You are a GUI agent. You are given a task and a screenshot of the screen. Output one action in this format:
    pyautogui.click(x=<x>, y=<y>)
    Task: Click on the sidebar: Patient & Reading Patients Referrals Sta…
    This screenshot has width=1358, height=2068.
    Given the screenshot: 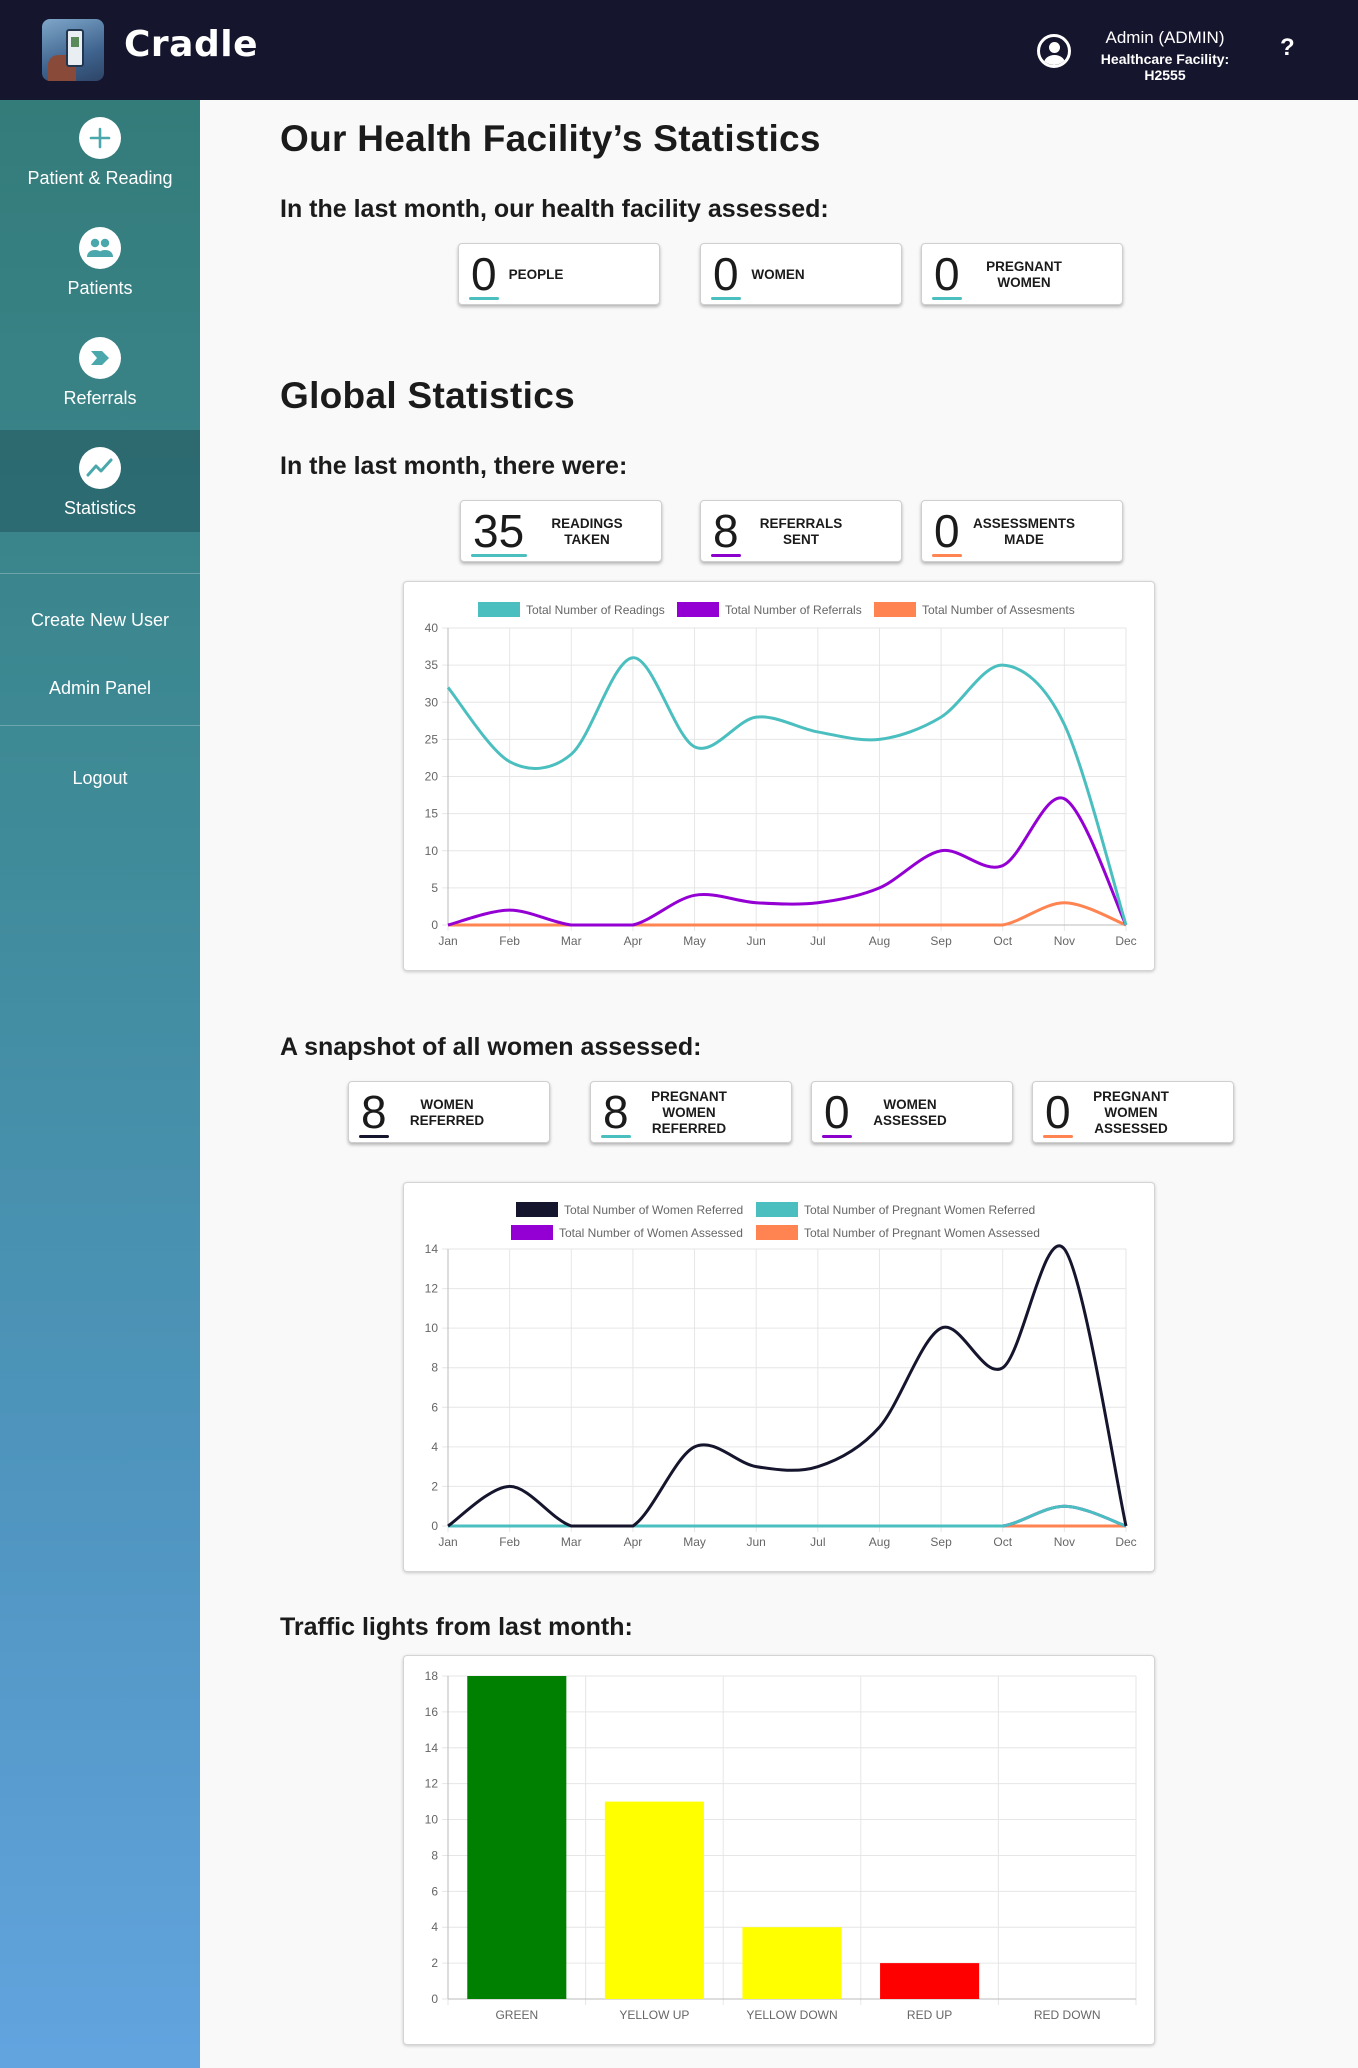 What is the action you would take?
    pyautogui.click(x=100, y=1084)
    